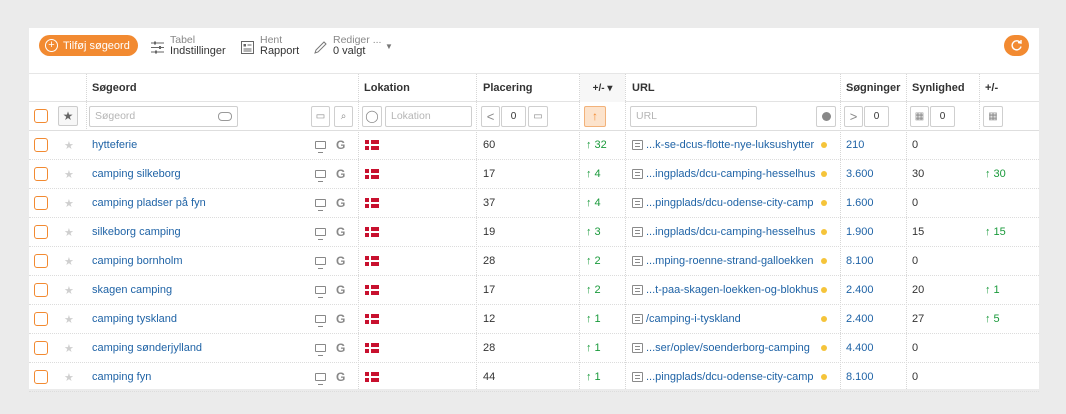 This screenshot has width=1066, height=414. I want to click on url-filter-input: URL, so click(693, 116).